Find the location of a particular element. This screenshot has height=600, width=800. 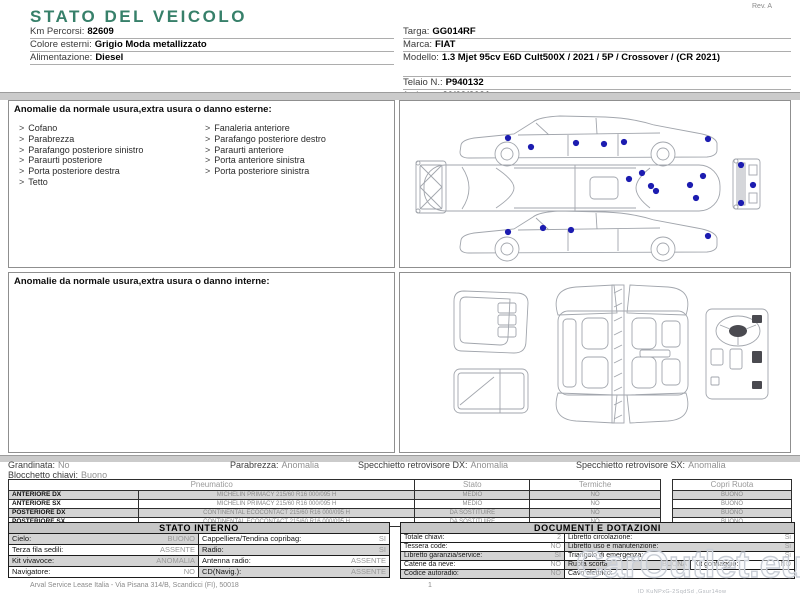

anomaly-label: Paraurti posteriore is located at coordinates (65, 160).